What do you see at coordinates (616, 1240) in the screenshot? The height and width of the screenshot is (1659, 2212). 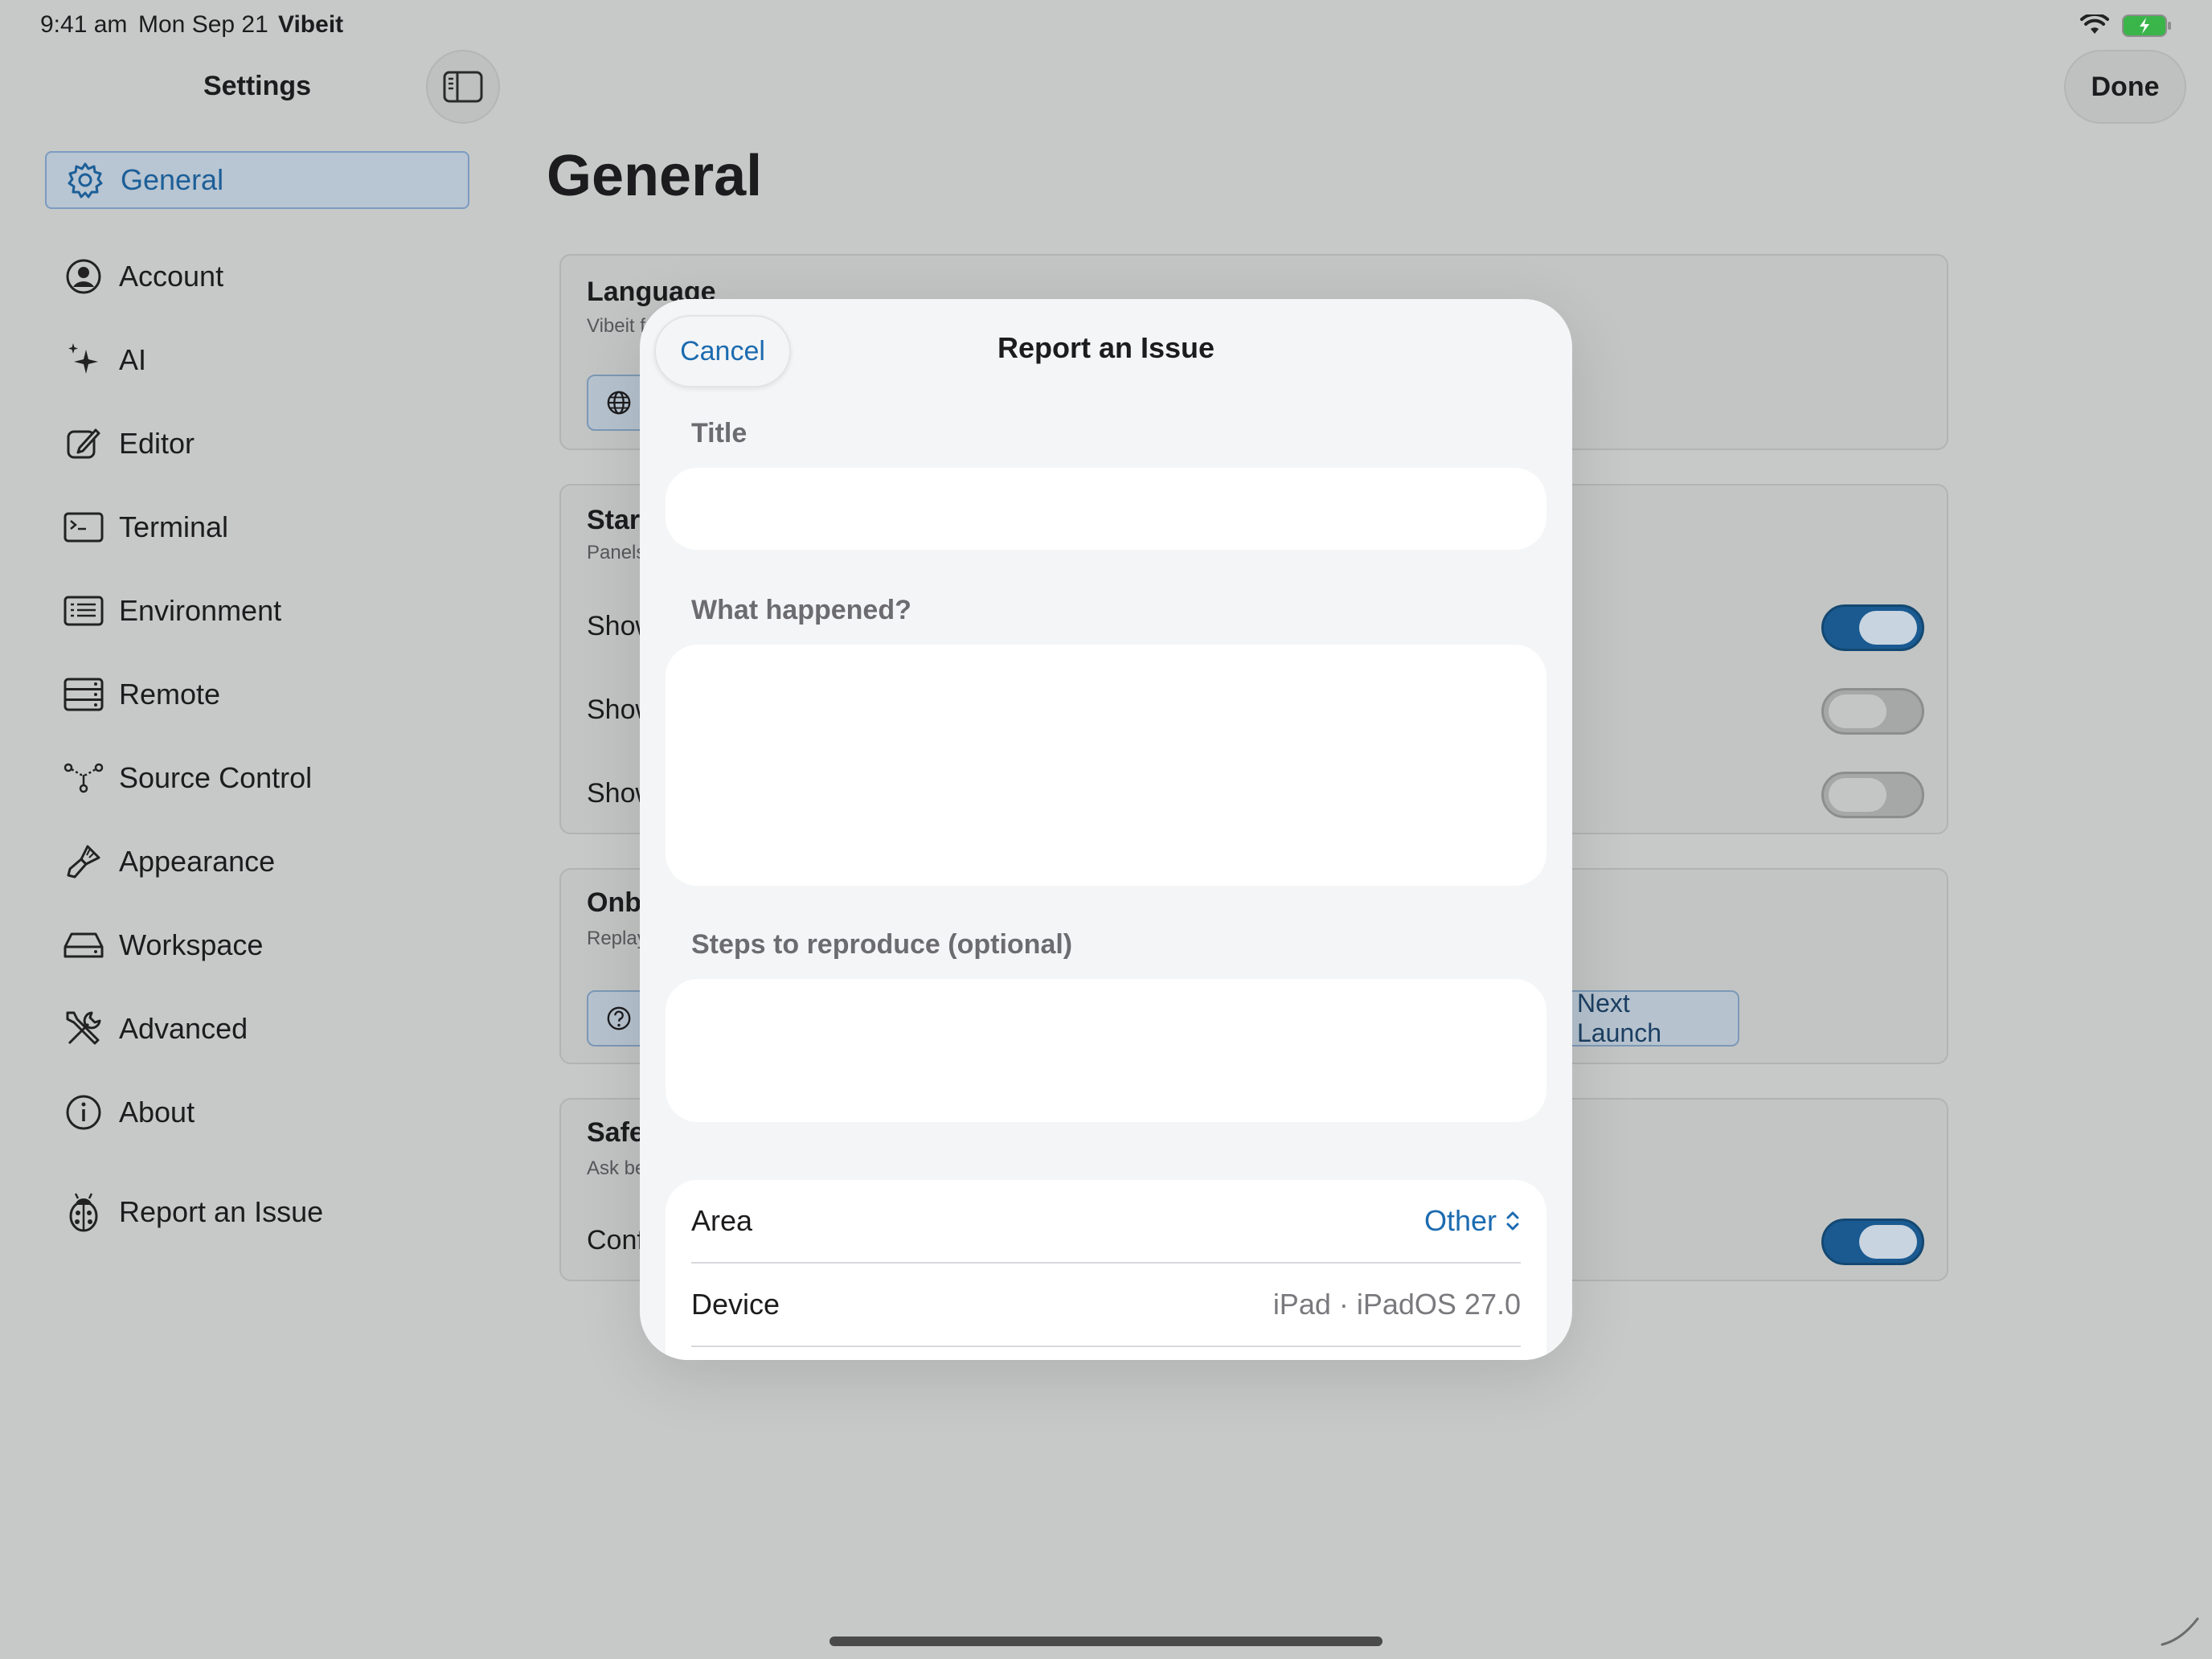 I see `setting-row-label: Conf` at bounding box center [616, 1240].